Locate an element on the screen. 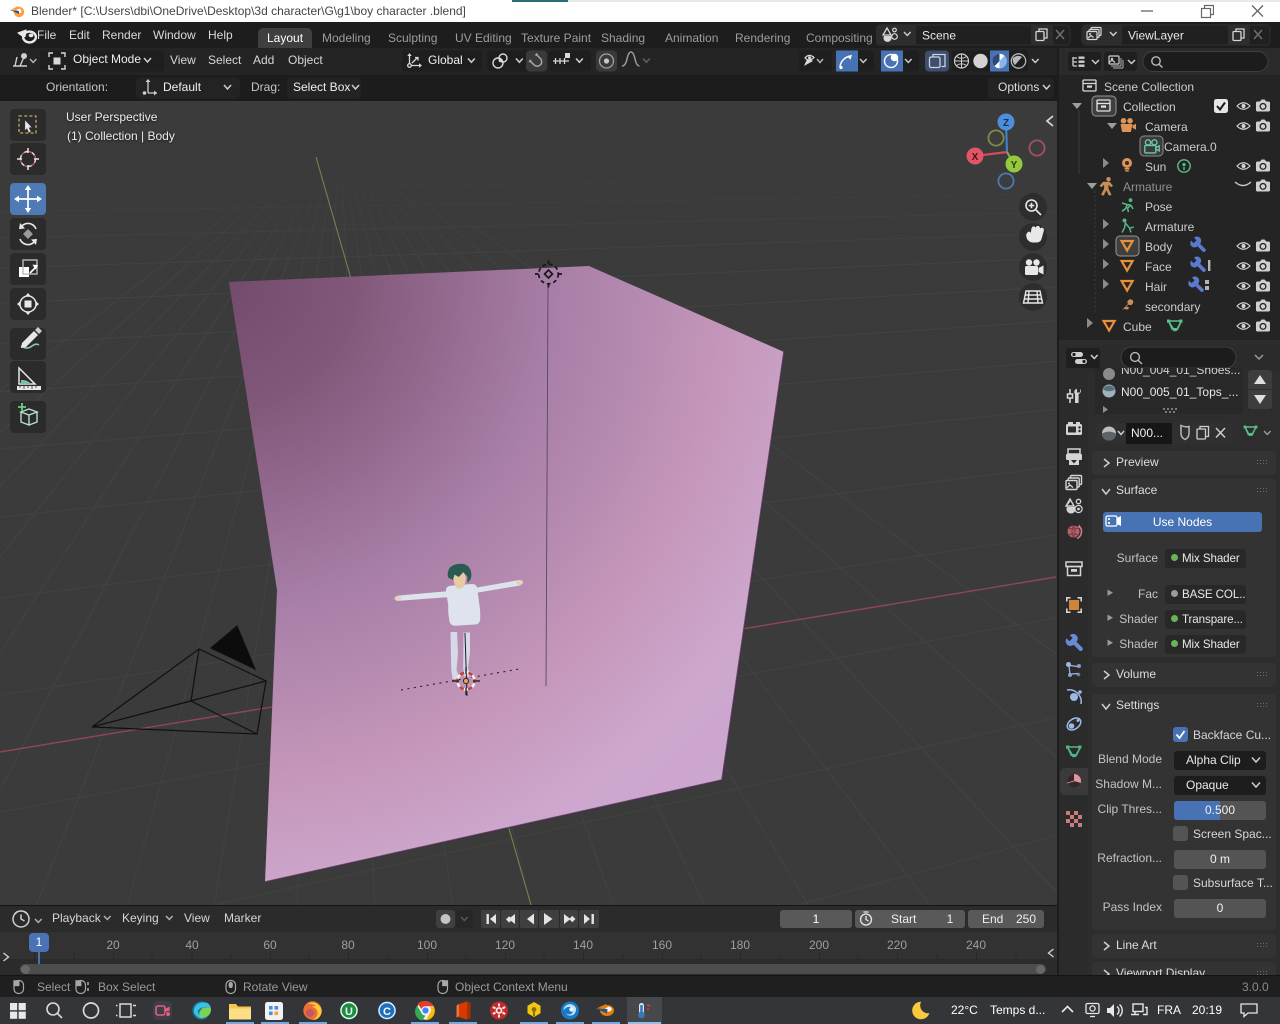 The width and height of the screenshot is (1280, 1024). svg-text: C is located at coordinates (387, 1012).